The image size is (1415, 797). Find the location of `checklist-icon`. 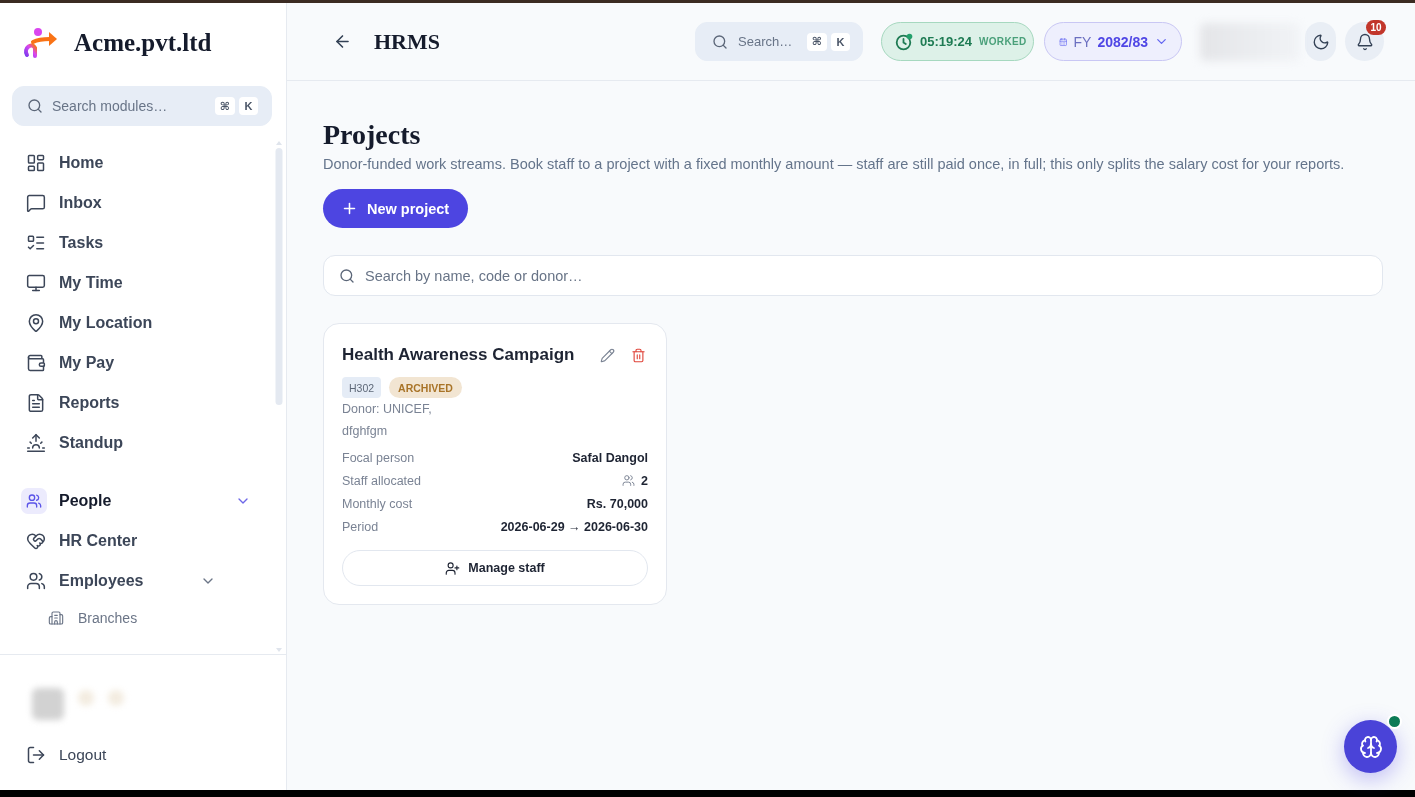

checklist-icon is located at coordinates (36, 243).